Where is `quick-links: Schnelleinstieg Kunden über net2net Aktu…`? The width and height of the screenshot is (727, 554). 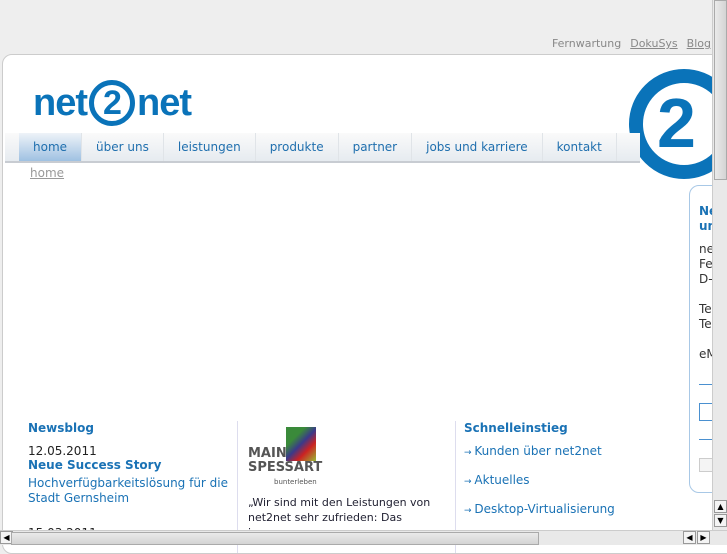
quick-links: Schnelleinstieg Kunden über net2net Aktu… is located at coordinates (564, 468).